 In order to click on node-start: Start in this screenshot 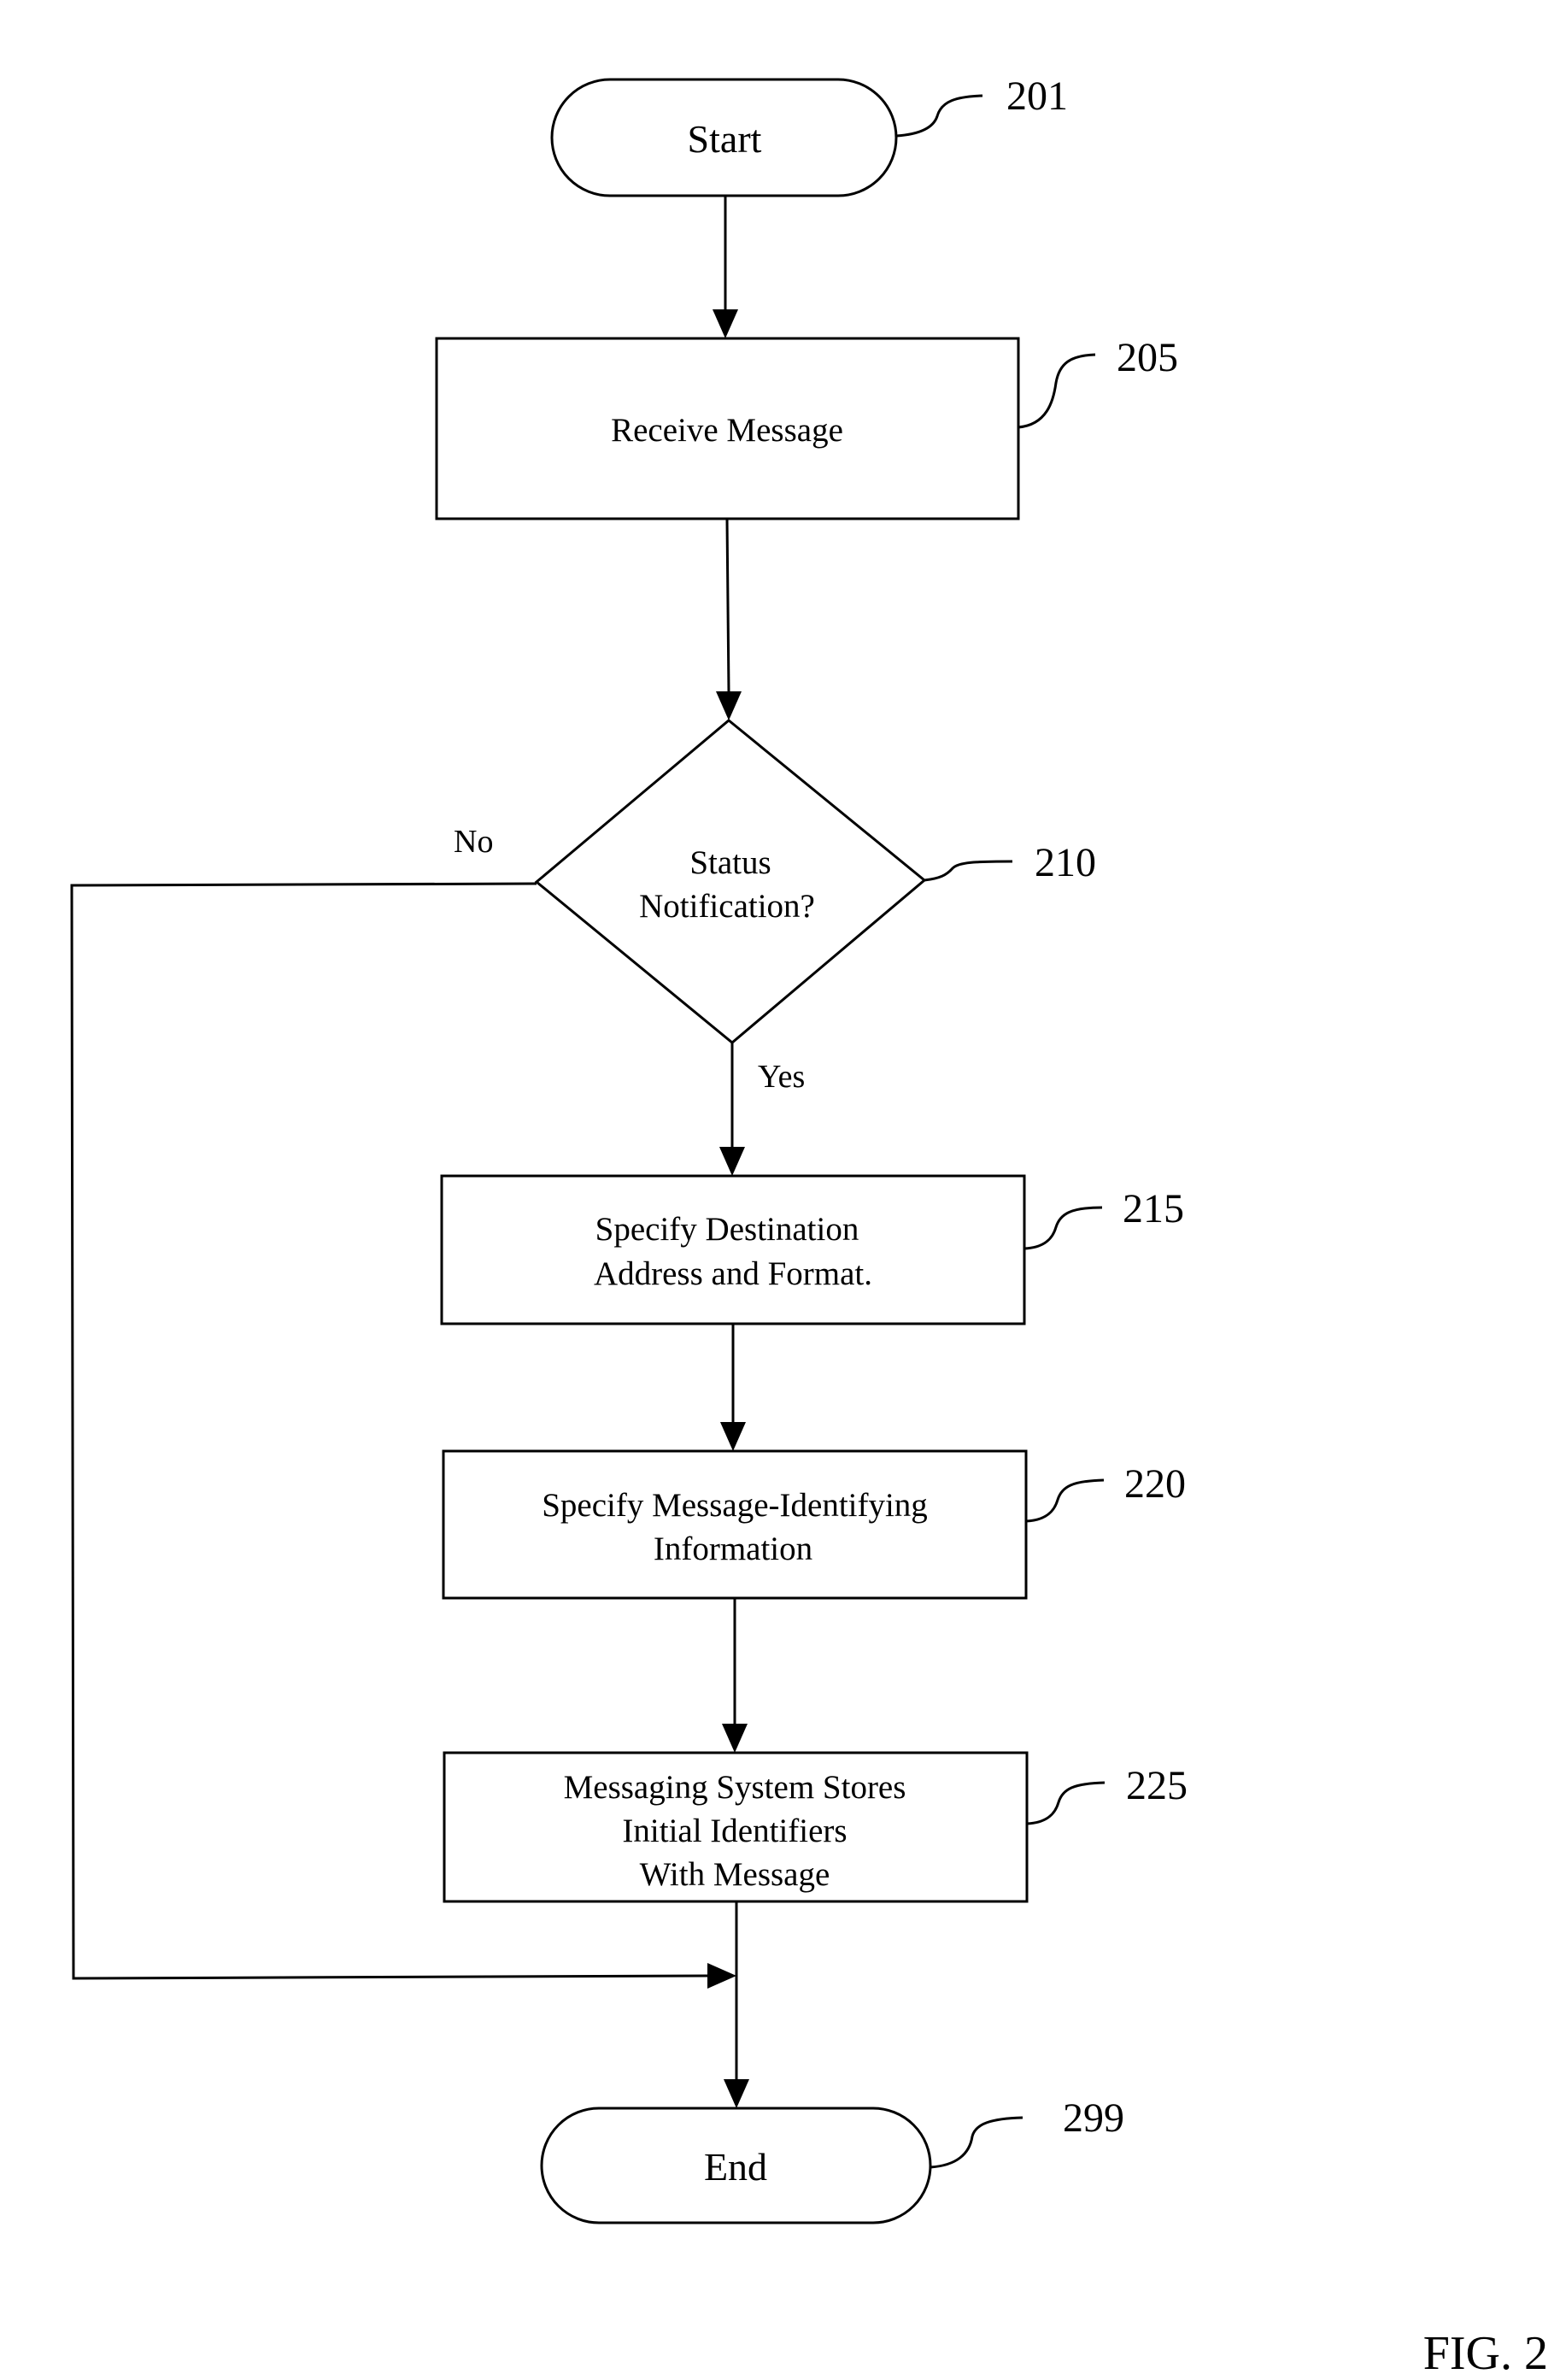, I will do `click(724, 138)`.